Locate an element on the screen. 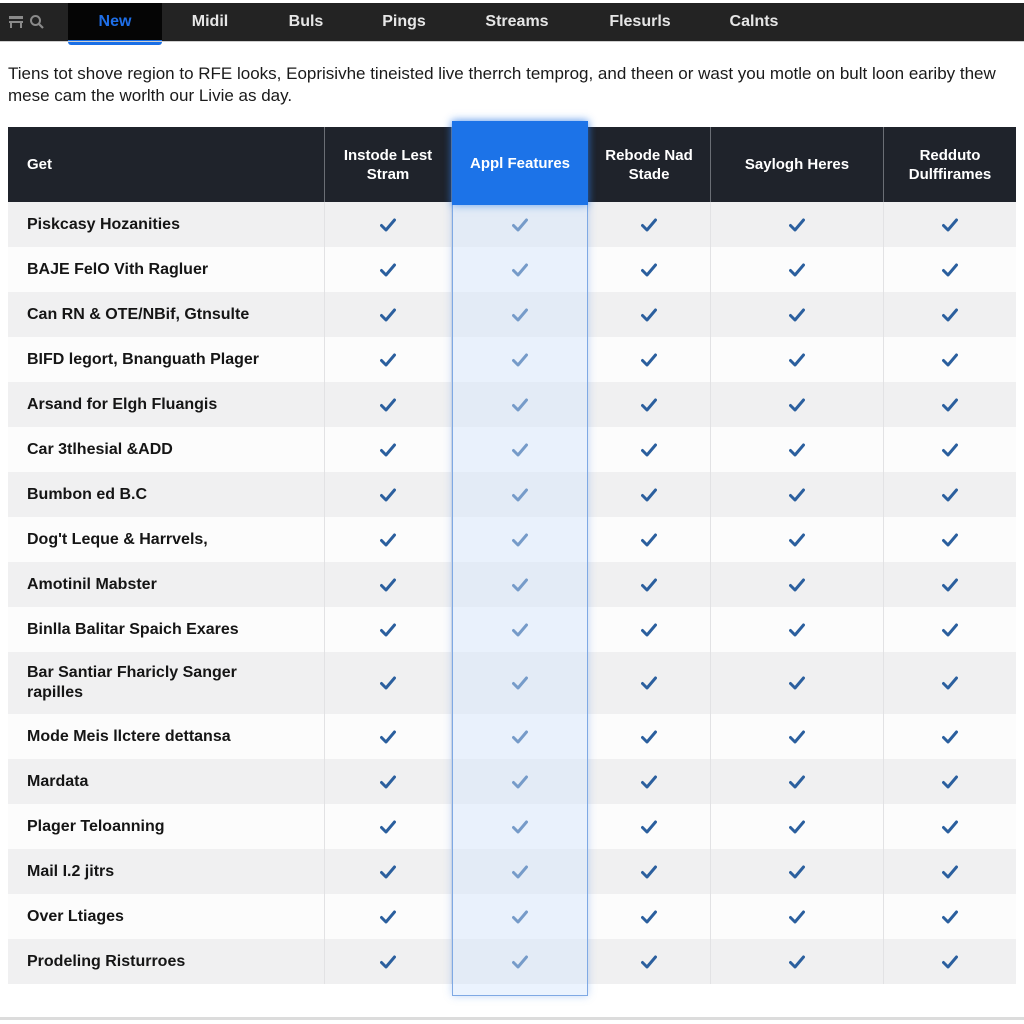 Image resolution: width=1024 pixels, height=1024 pixels. column-header: Get is located at coordinates (166, 164).